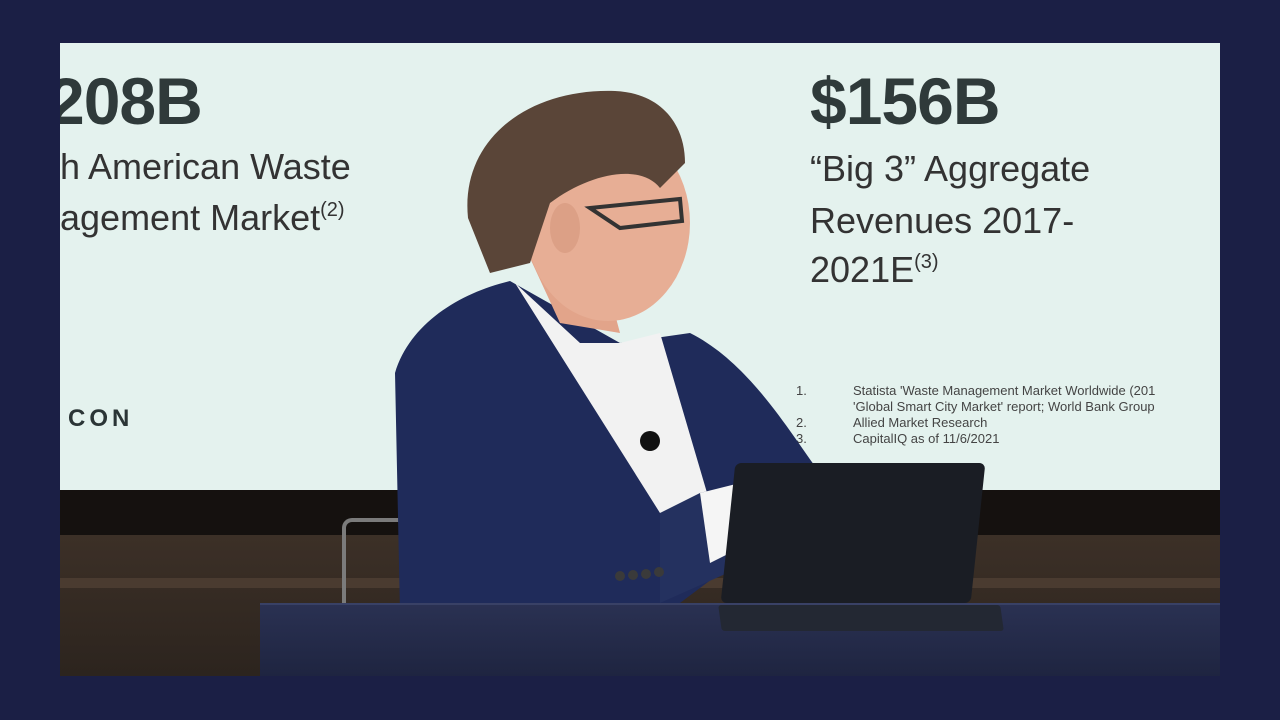 This screenshot has width=1280, height=720. I want to click on speaker-ear, so click(565, 228).